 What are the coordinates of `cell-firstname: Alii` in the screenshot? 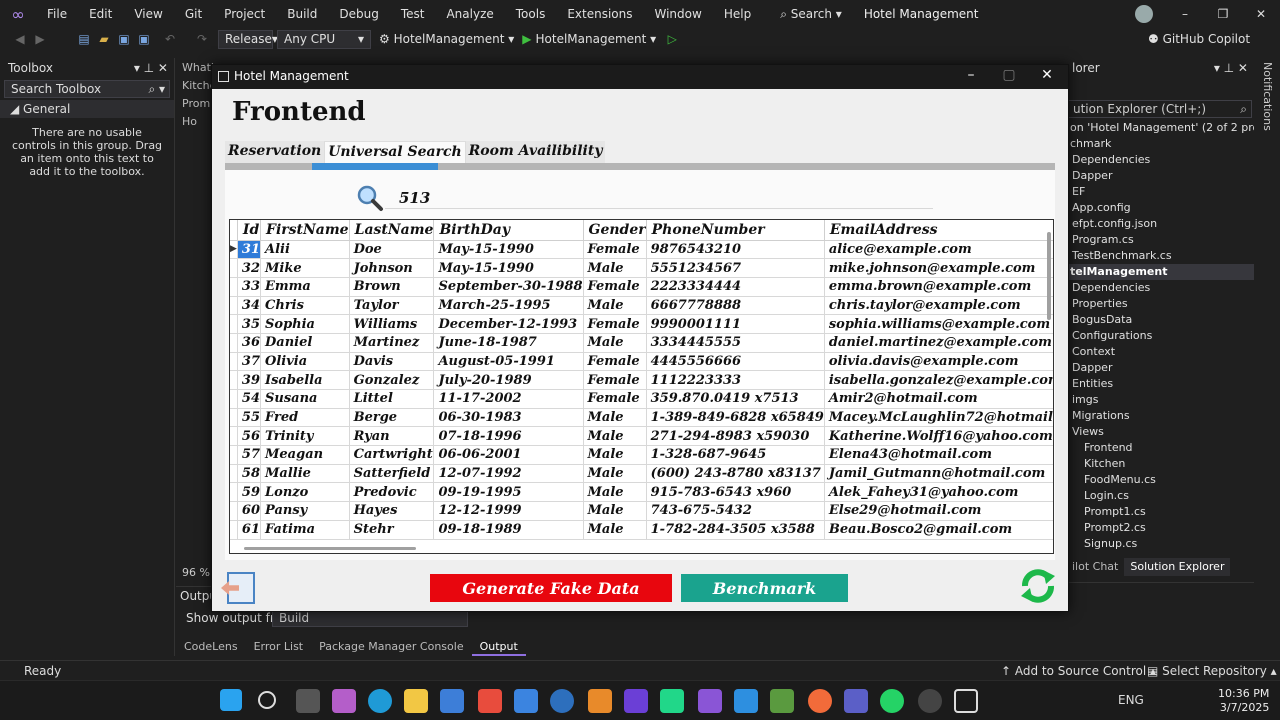 It's located at (305, 250).